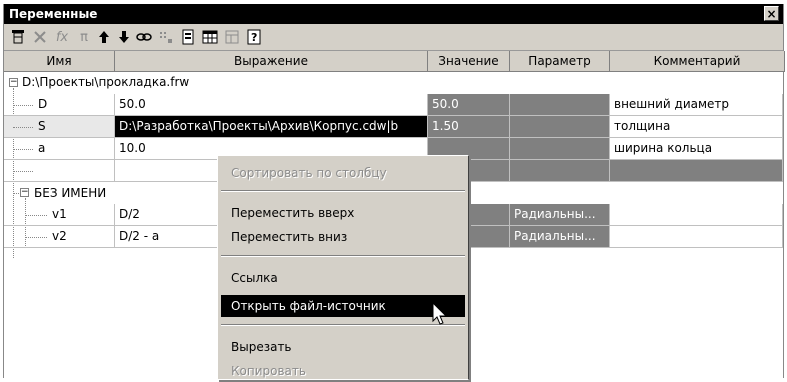  Describe the element at coordinates (343, 173) in the screenshot. I see `menu-item-sort: Сортировать по столбцу` at that location.